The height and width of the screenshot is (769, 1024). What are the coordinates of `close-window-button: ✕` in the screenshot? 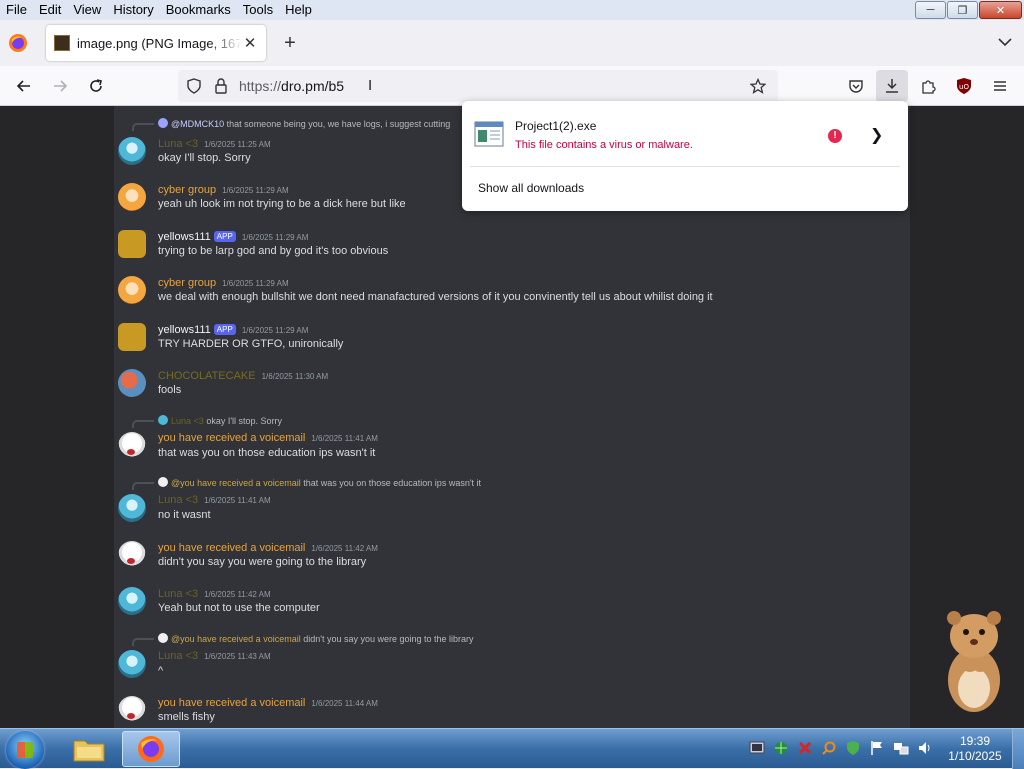 It's located at (1000, 10).